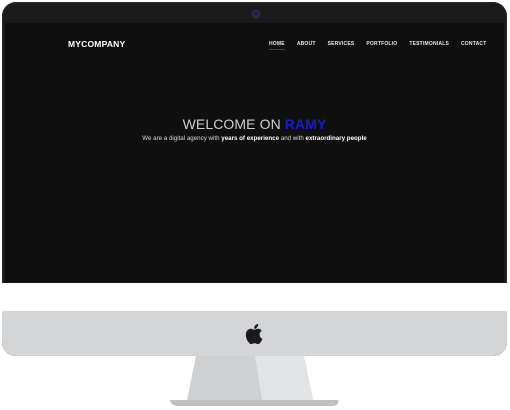 This screenshot has height=410, width=510. Describe the element at coordinates (306, 44) in the screenshot. I see `nav-about: ABOUT` at that location.